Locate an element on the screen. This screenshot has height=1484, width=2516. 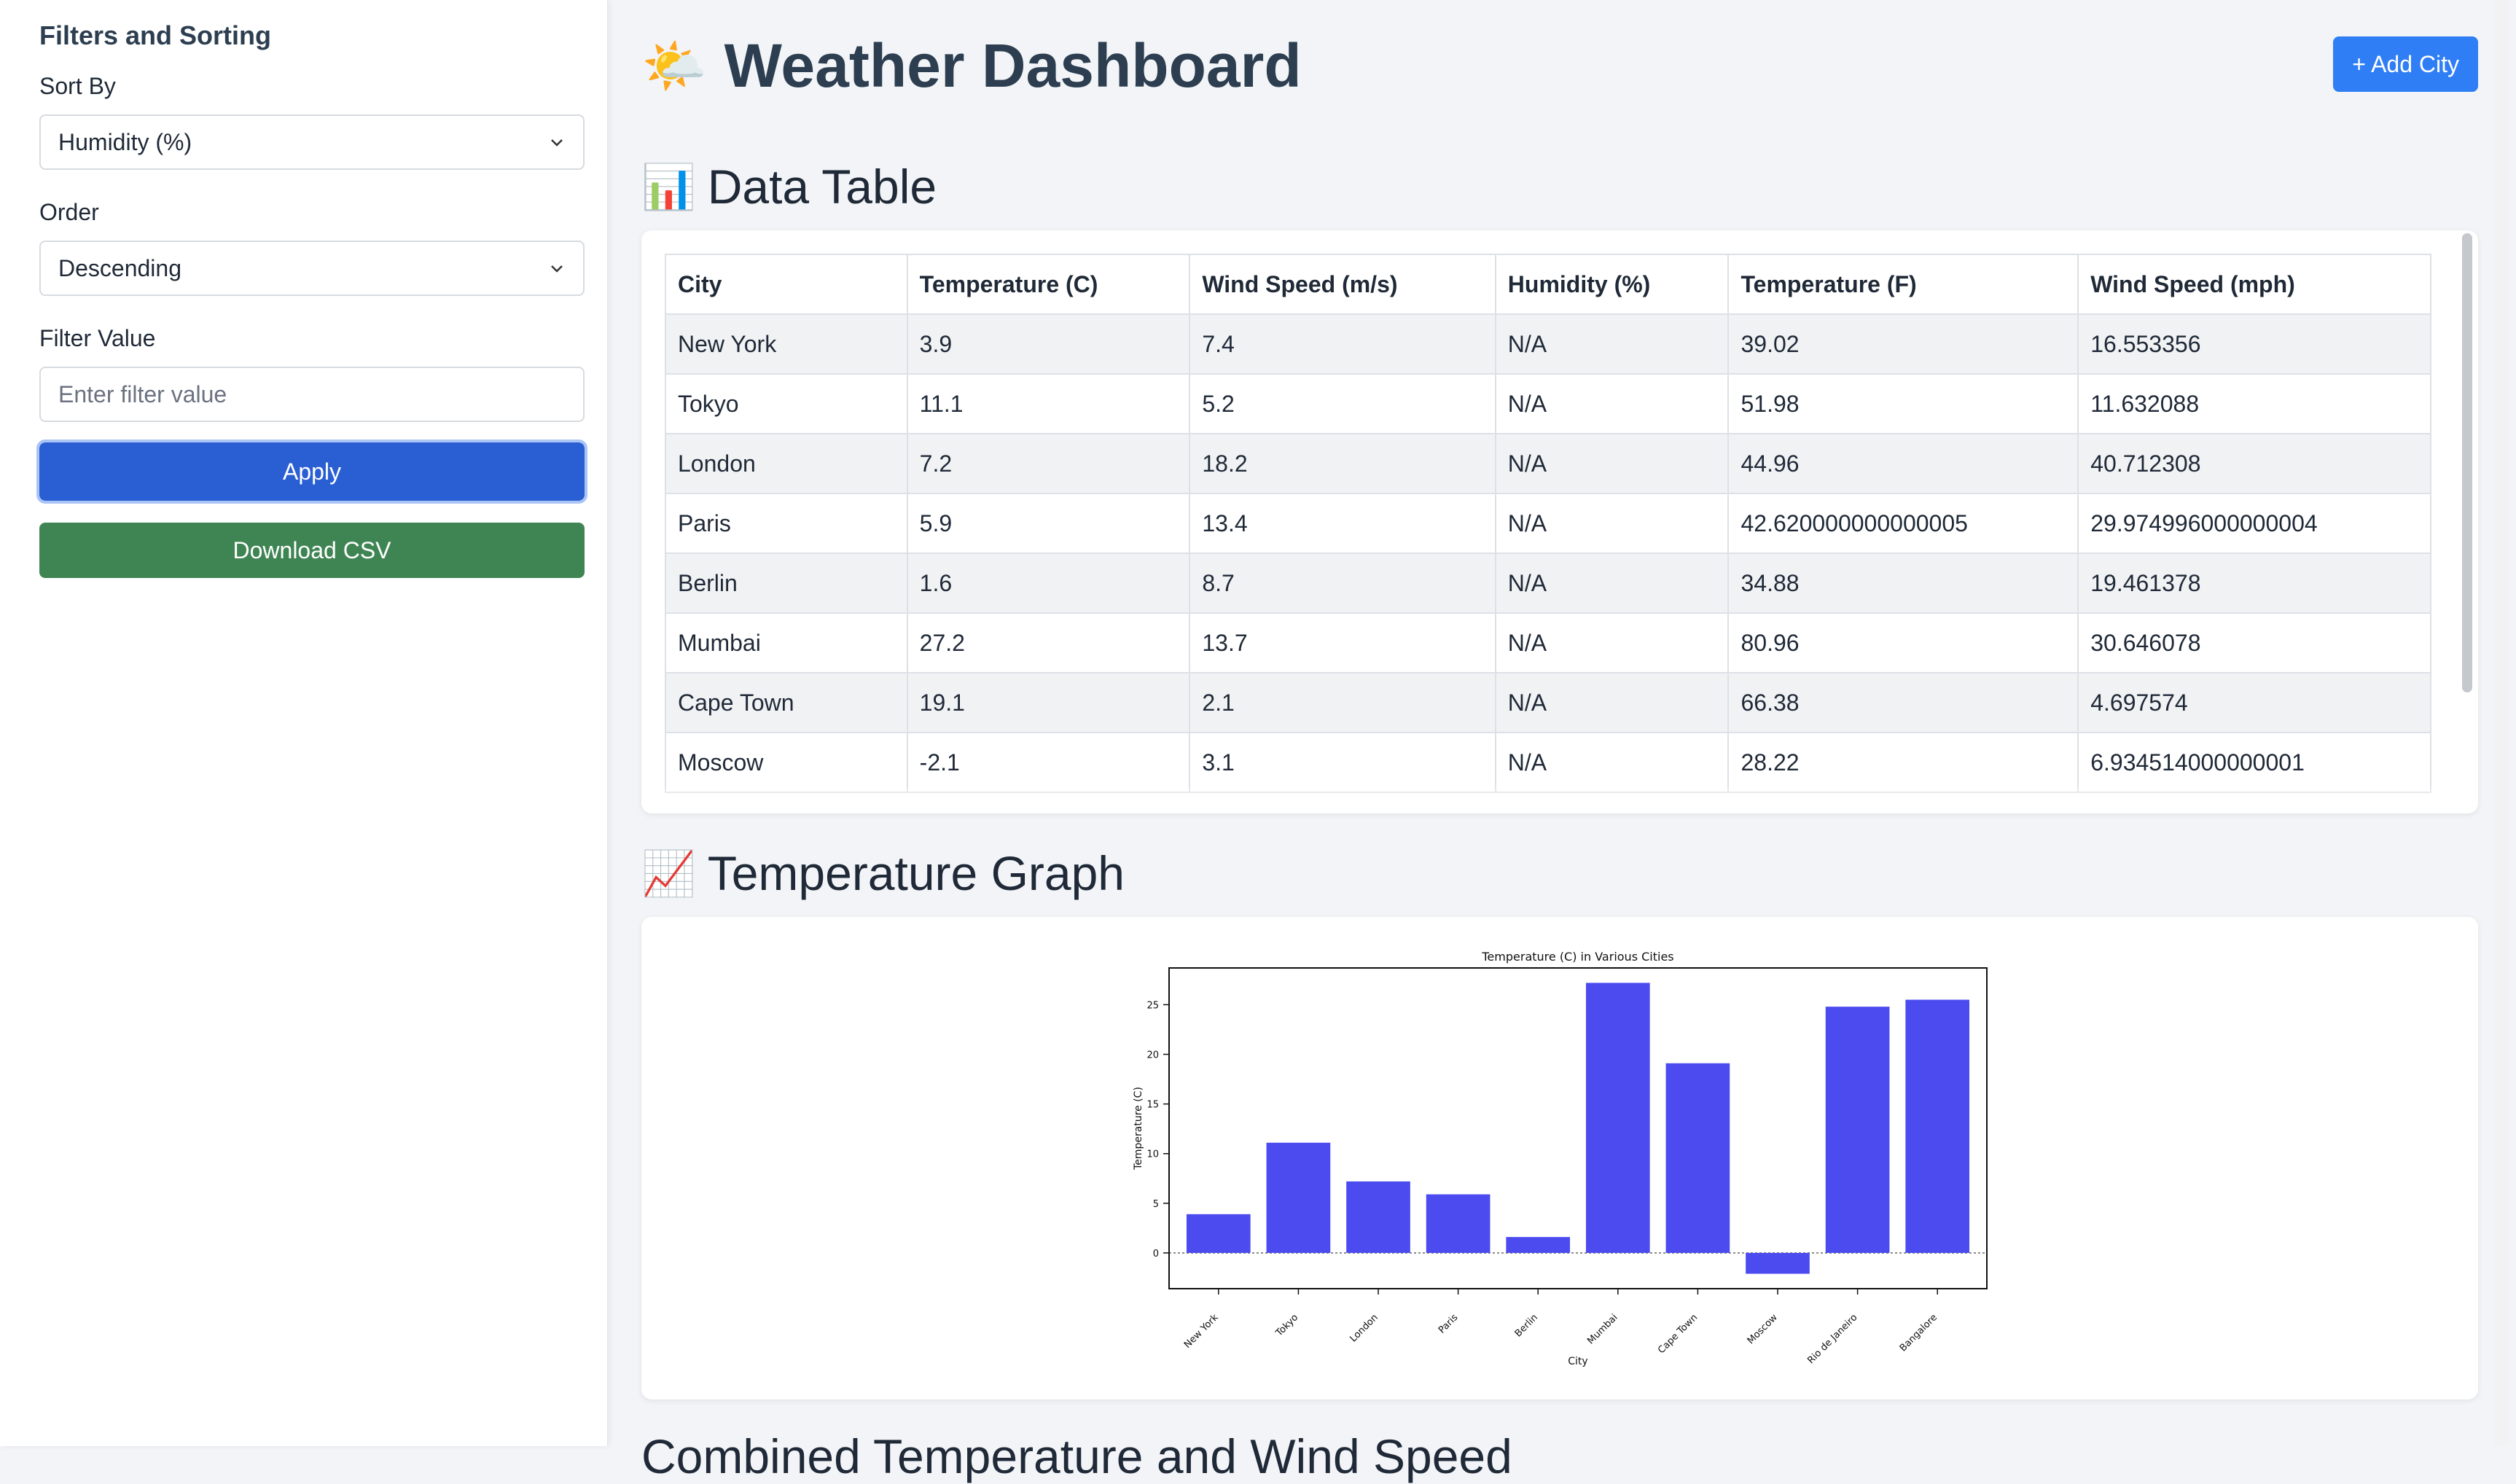
table-row: New York 3.9 7.4 N/A 39.02 16.553356 is located at coordinates (1548, 344).